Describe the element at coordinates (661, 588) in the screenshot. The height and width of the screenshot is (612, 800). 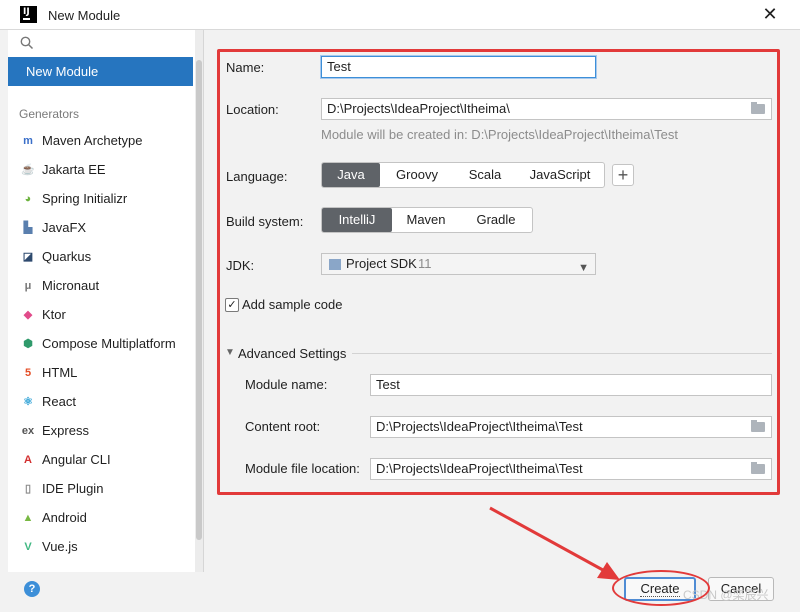
I see `annotation-ellipse` at that location.